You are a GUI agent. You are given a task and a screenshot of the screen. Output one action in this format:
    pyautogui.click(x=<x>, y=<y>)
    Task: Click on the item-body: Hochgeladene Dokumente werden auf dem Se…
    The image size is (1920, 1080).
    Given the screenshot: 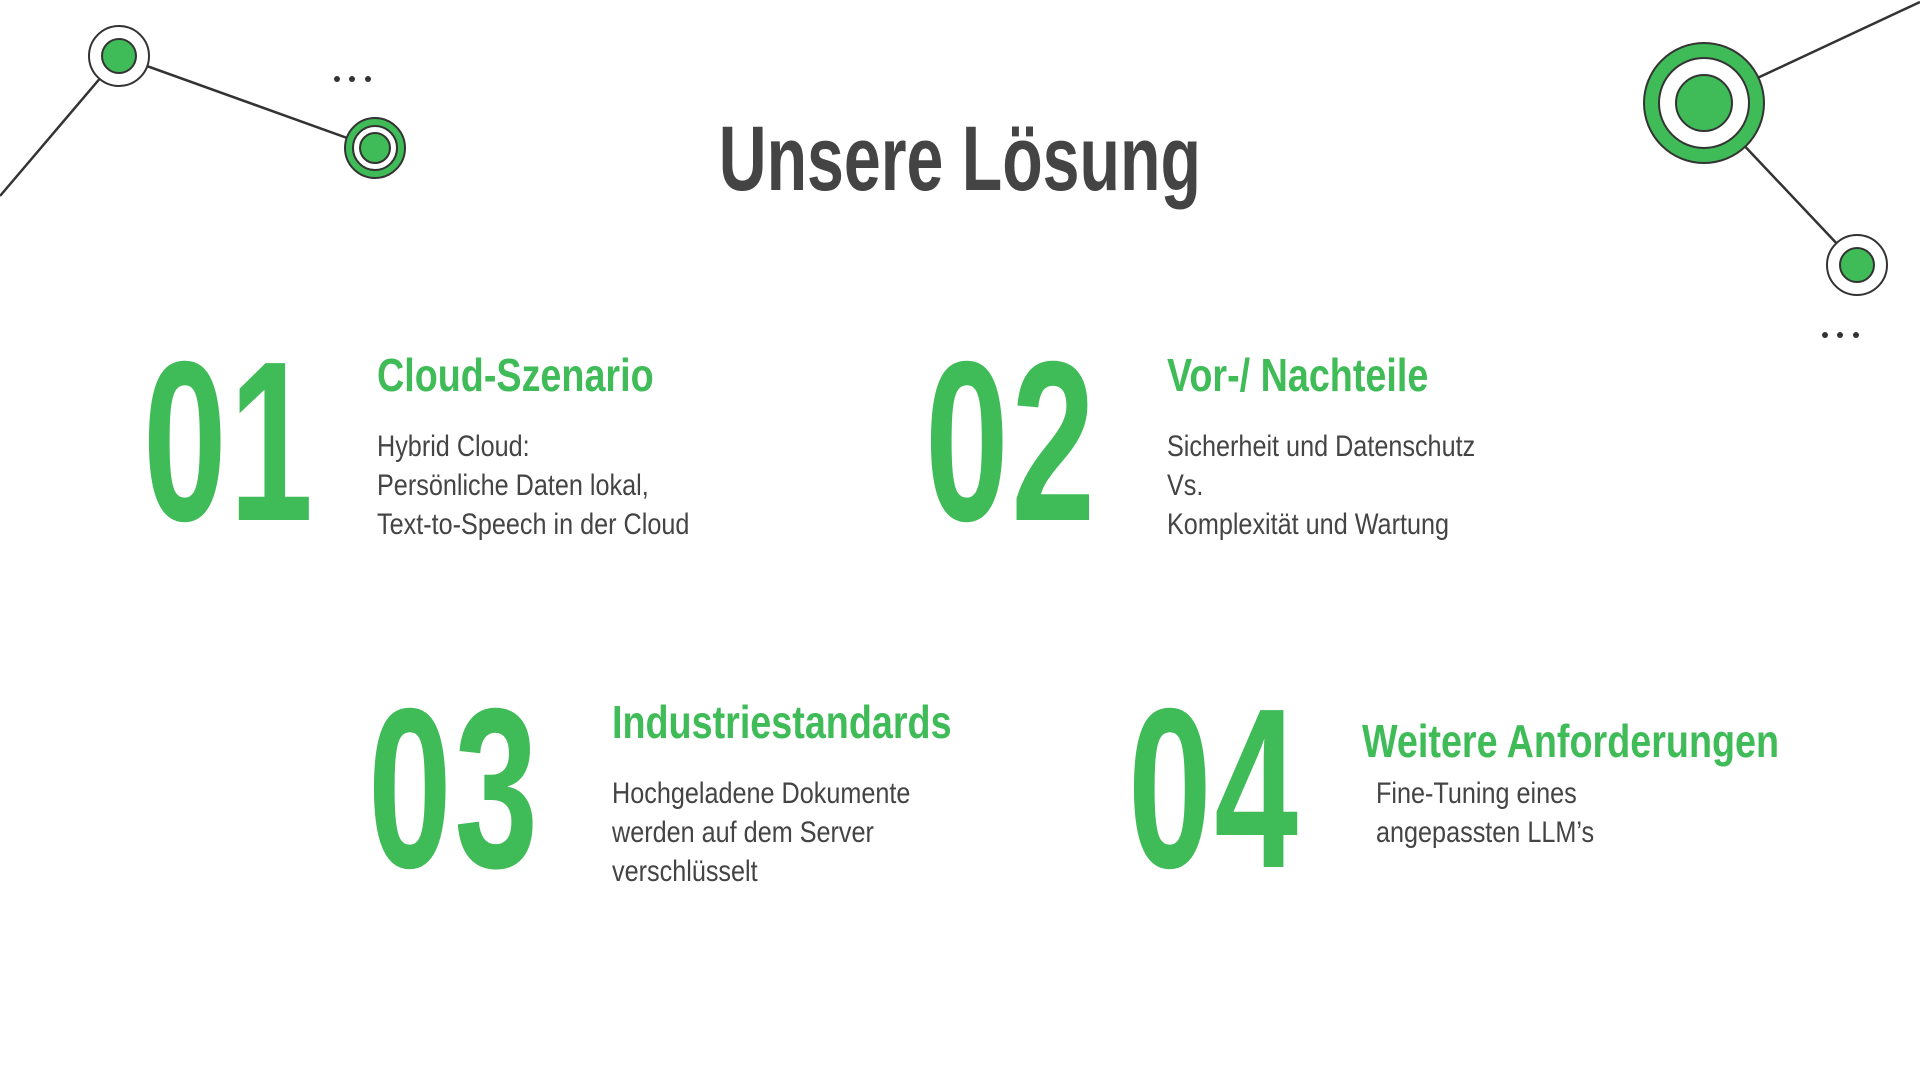 What is the action you would take?
    pyautogui.click(x=761, y=832)
    